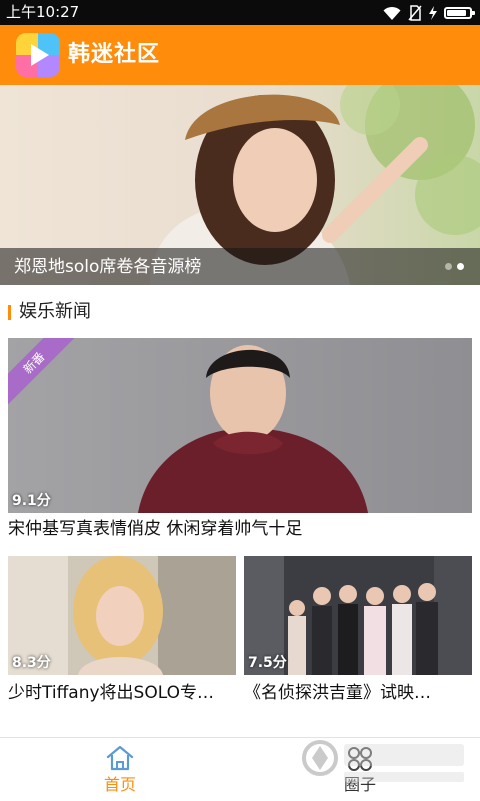  Describe the element at coordinates (240, 529) in the screenshot. I see `news-title-main: 宋仲基写真表情俏皮 休闲穿着帅气十足` at that location.